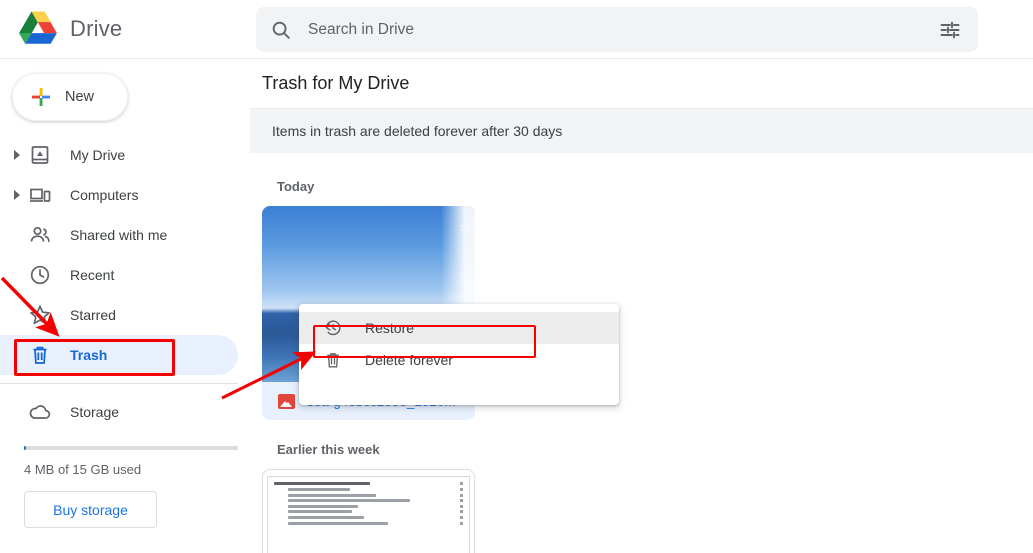  I want to click on sidebar-item-my-drive: My Drive, so click(119, 155).